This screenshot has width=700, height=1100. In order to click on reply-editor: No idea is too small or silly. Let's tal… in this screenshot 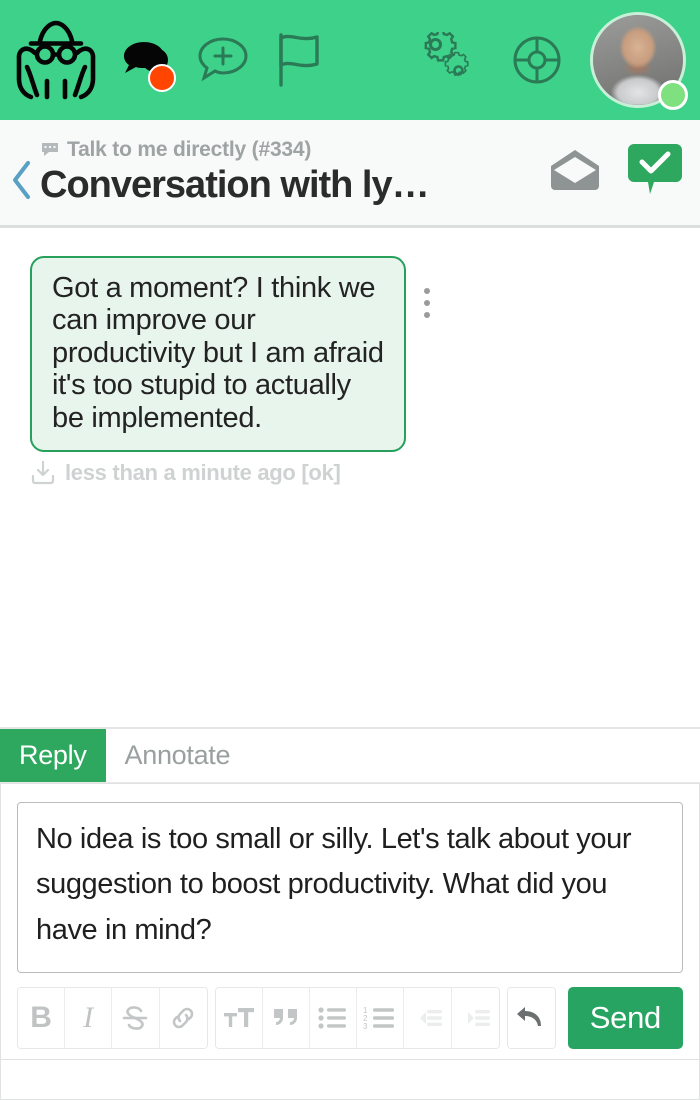, I will do `click(350, 887)`.